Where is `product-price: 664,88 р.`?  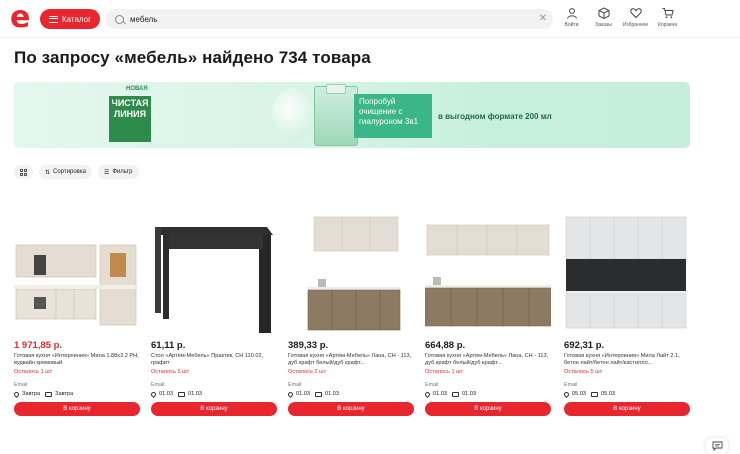 product-price: 664,88 р. is located at coordinates (445, 345).